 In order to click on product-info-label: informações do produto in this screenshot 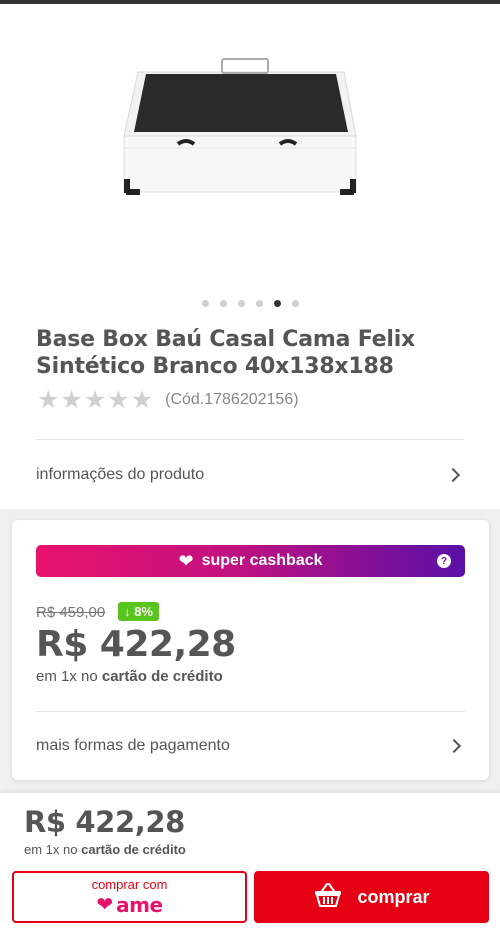, I will do `click(120, 474)`.